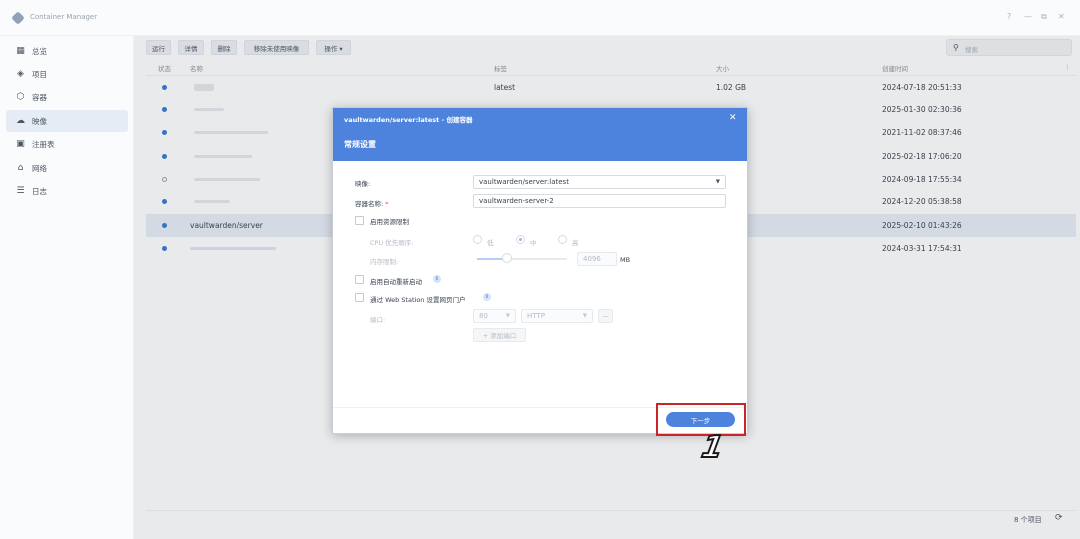  What do you see at coordinates (39, 74) in the screenshot?
I see `sidebar-item-label: 项目` at bounding box center [39, 74].